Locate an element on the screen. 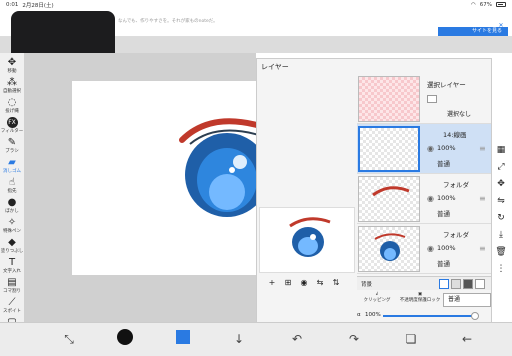 The height and width of the screenshot is (356, 512). fill-icon: ◆ is located at coordinates (12, 242).